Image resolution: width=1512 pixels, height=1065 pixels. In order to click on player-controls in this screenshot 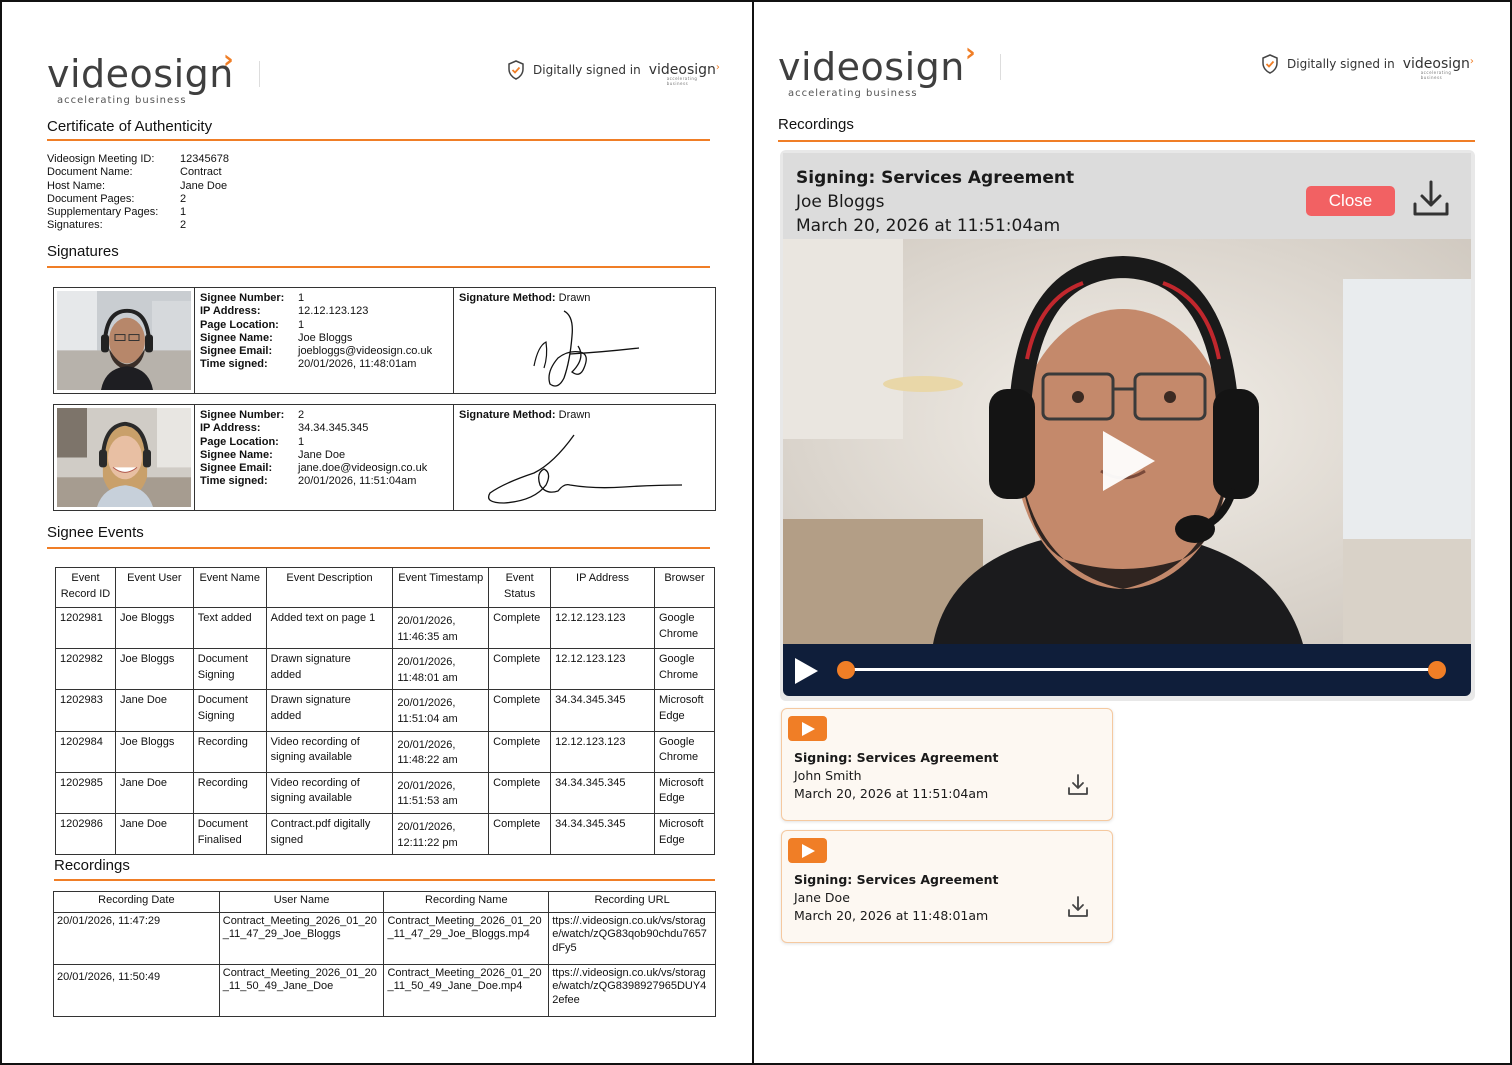, I will do `click(1127, 670)`.